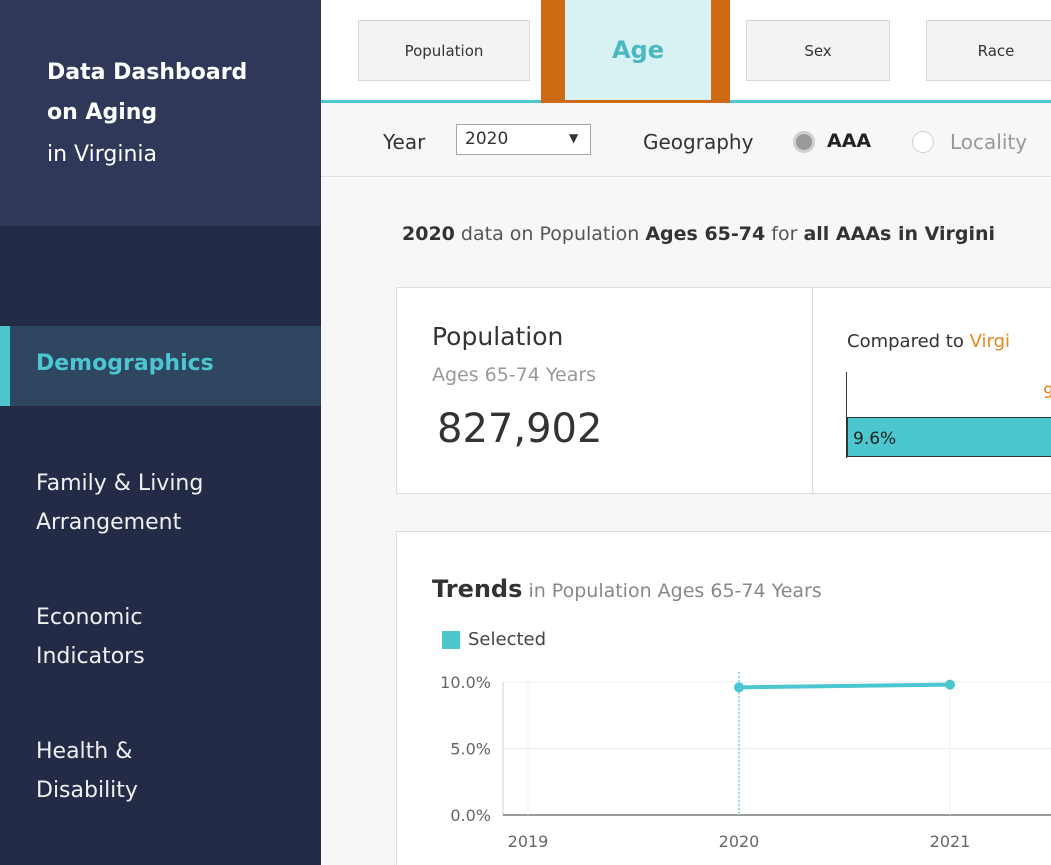 Image resolution: width=1051 pixels, height=865 pixels. I want to click on compare-title: Compared to Virgi, so click(928, 341).